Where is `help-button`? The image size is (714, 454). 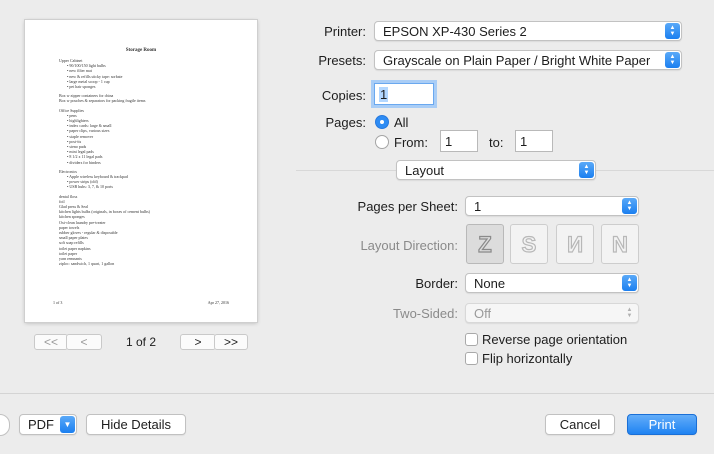 help-button is located at coordinates (5, 425).